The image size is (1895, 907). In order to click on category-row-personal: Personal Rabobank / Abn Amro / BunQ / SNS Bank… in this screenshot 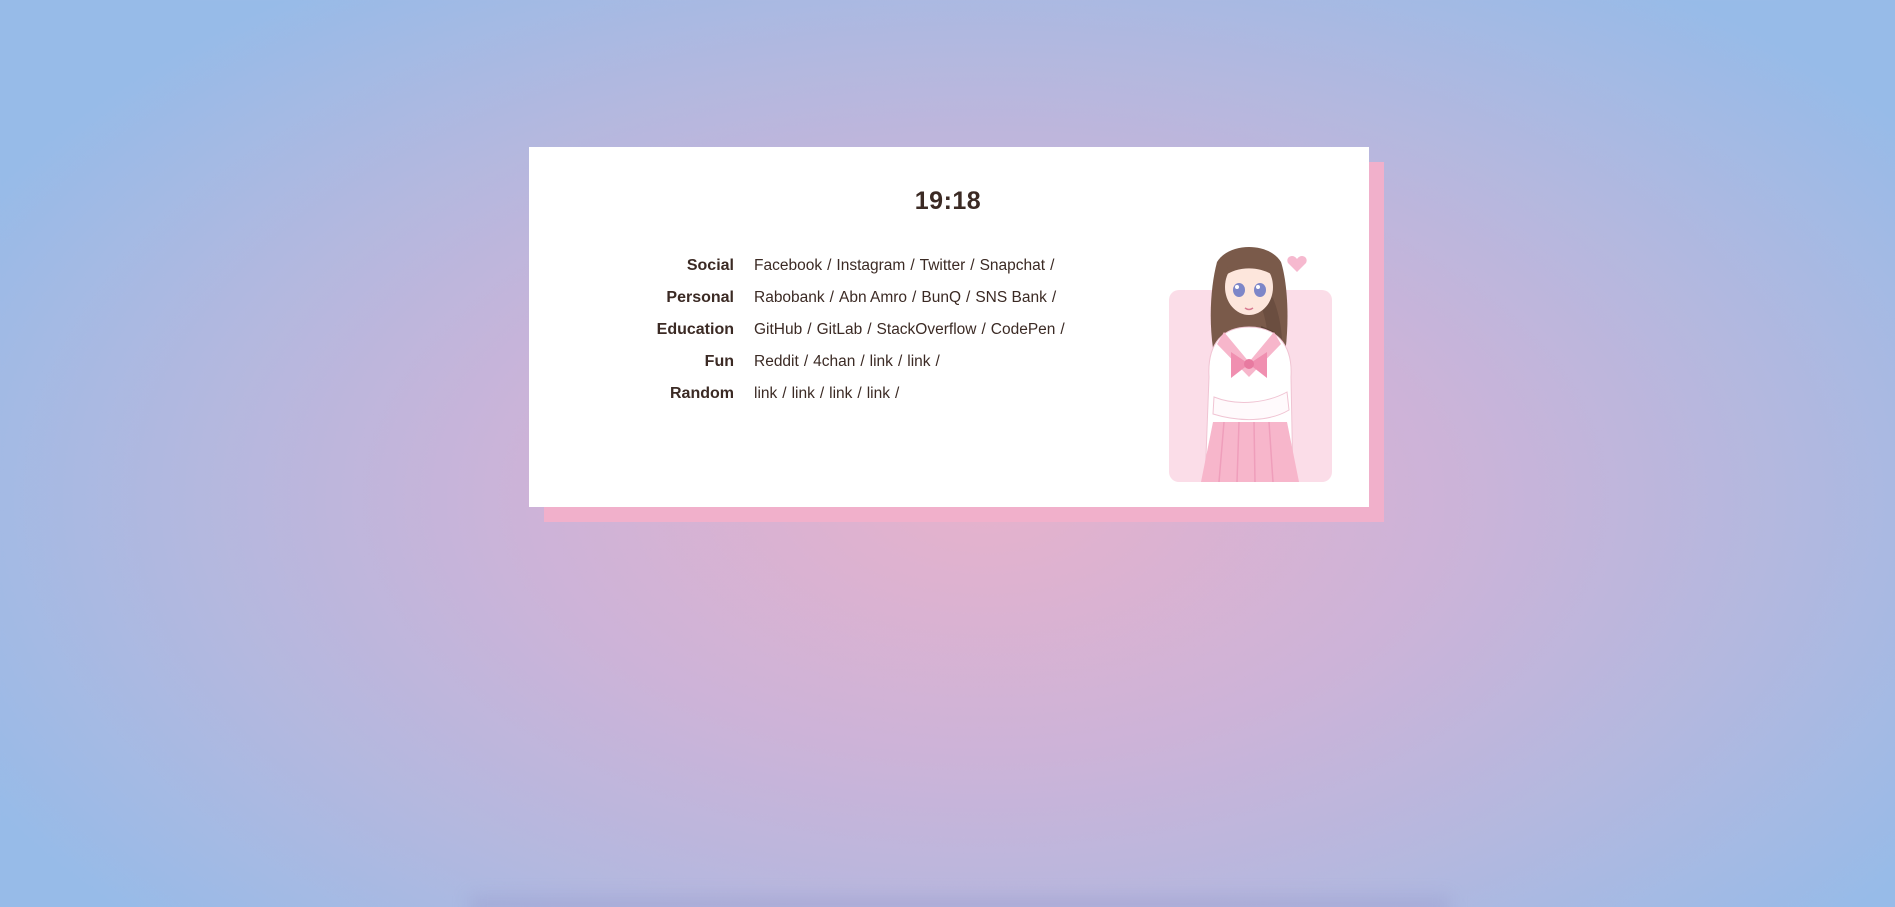, I will do `click(799, 305)`.